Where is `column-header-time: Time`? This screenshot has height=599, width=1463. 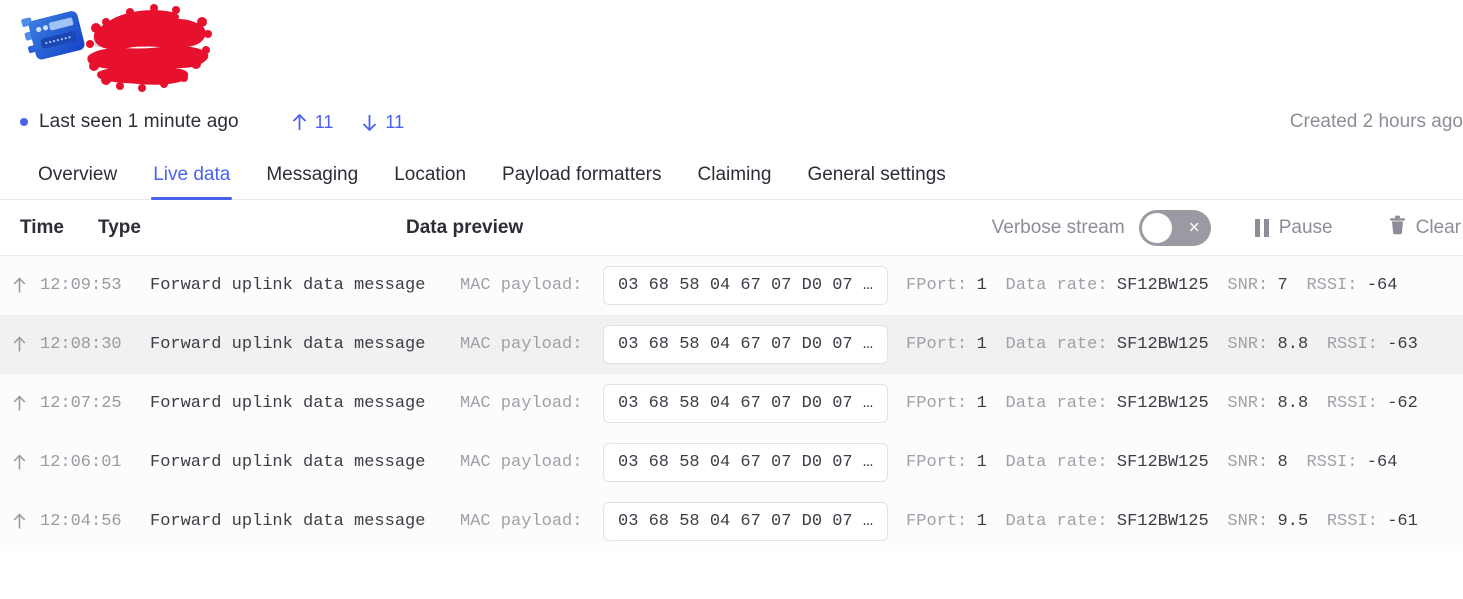 column-header-time: Time is located at coordinates (42, 227).